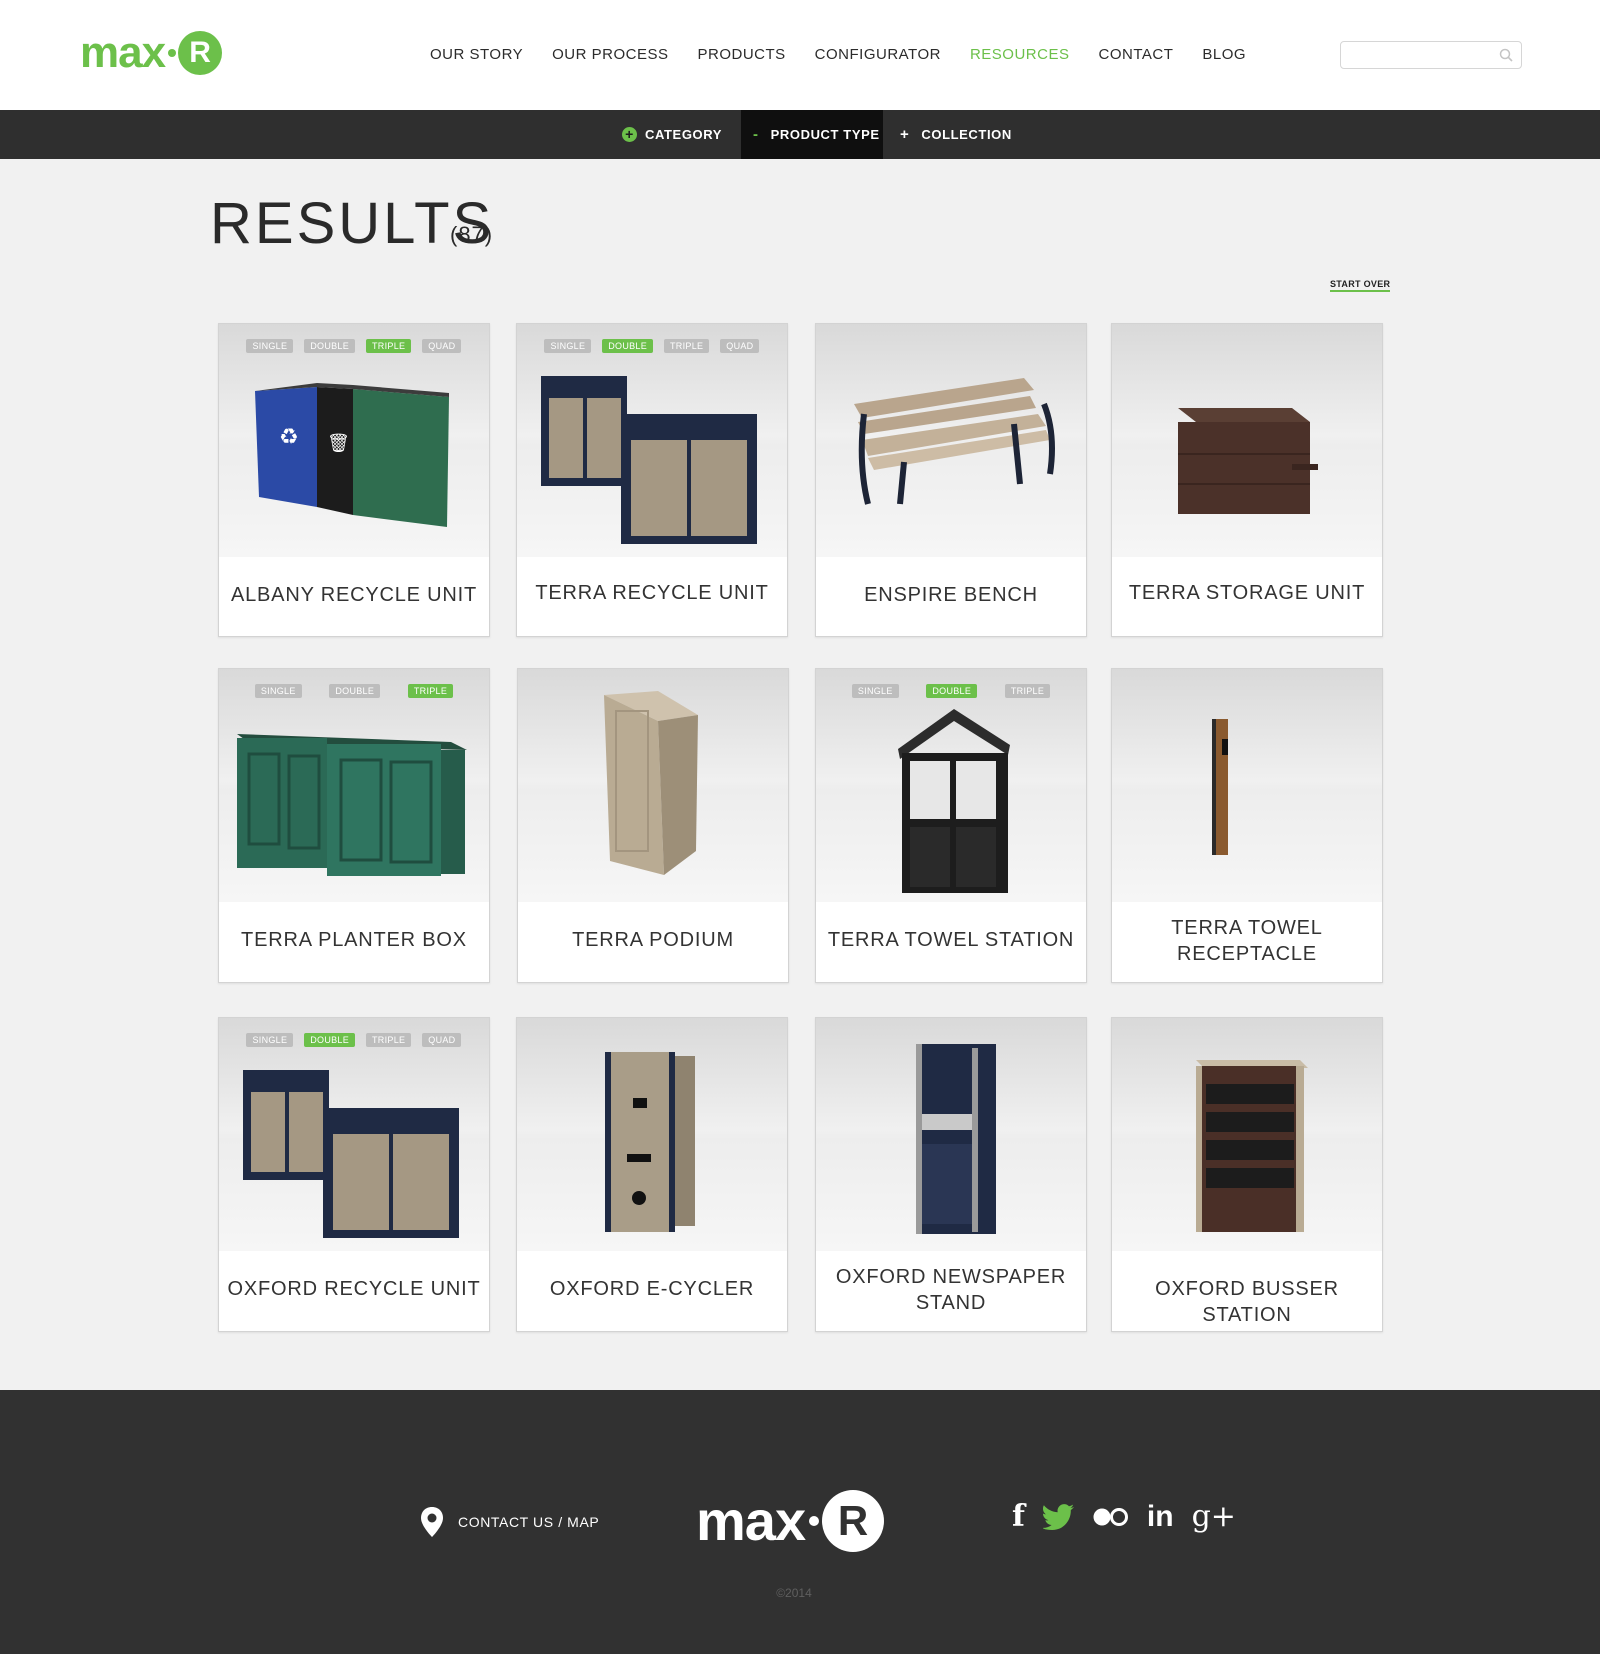 Image resolution: width=1600 pixels, height=1654 pixels. What do you see at coordinates (432, 1522) in the screenshot?
I see `map-pin-icon` at bounding box center [432, 1522].